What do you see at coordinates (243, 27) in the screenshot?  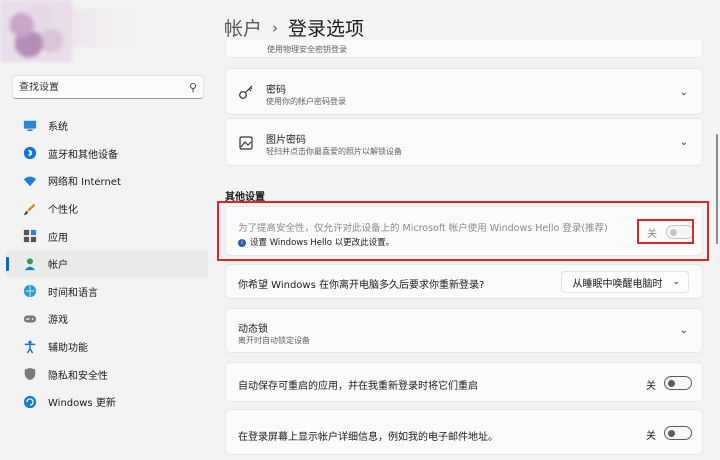 I see `breadcrumb-accounts: 帐户` at bounding box center [243, 27].